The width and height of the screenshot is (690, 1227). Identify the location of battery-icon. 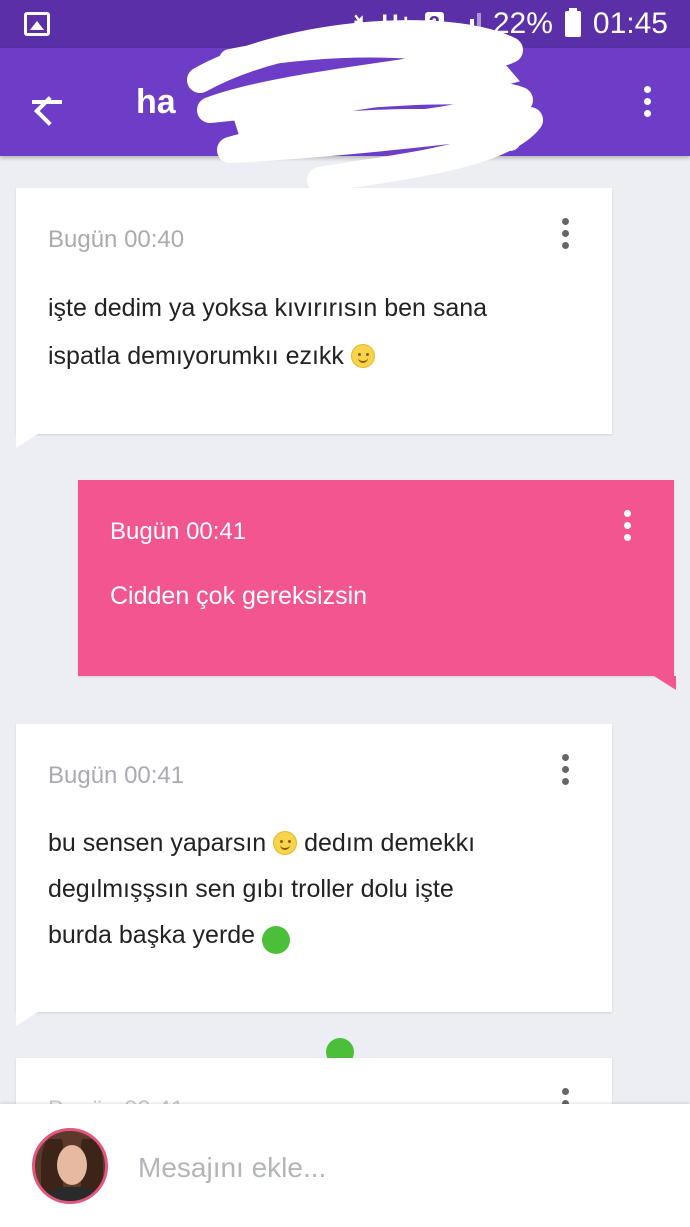
(572, 22).